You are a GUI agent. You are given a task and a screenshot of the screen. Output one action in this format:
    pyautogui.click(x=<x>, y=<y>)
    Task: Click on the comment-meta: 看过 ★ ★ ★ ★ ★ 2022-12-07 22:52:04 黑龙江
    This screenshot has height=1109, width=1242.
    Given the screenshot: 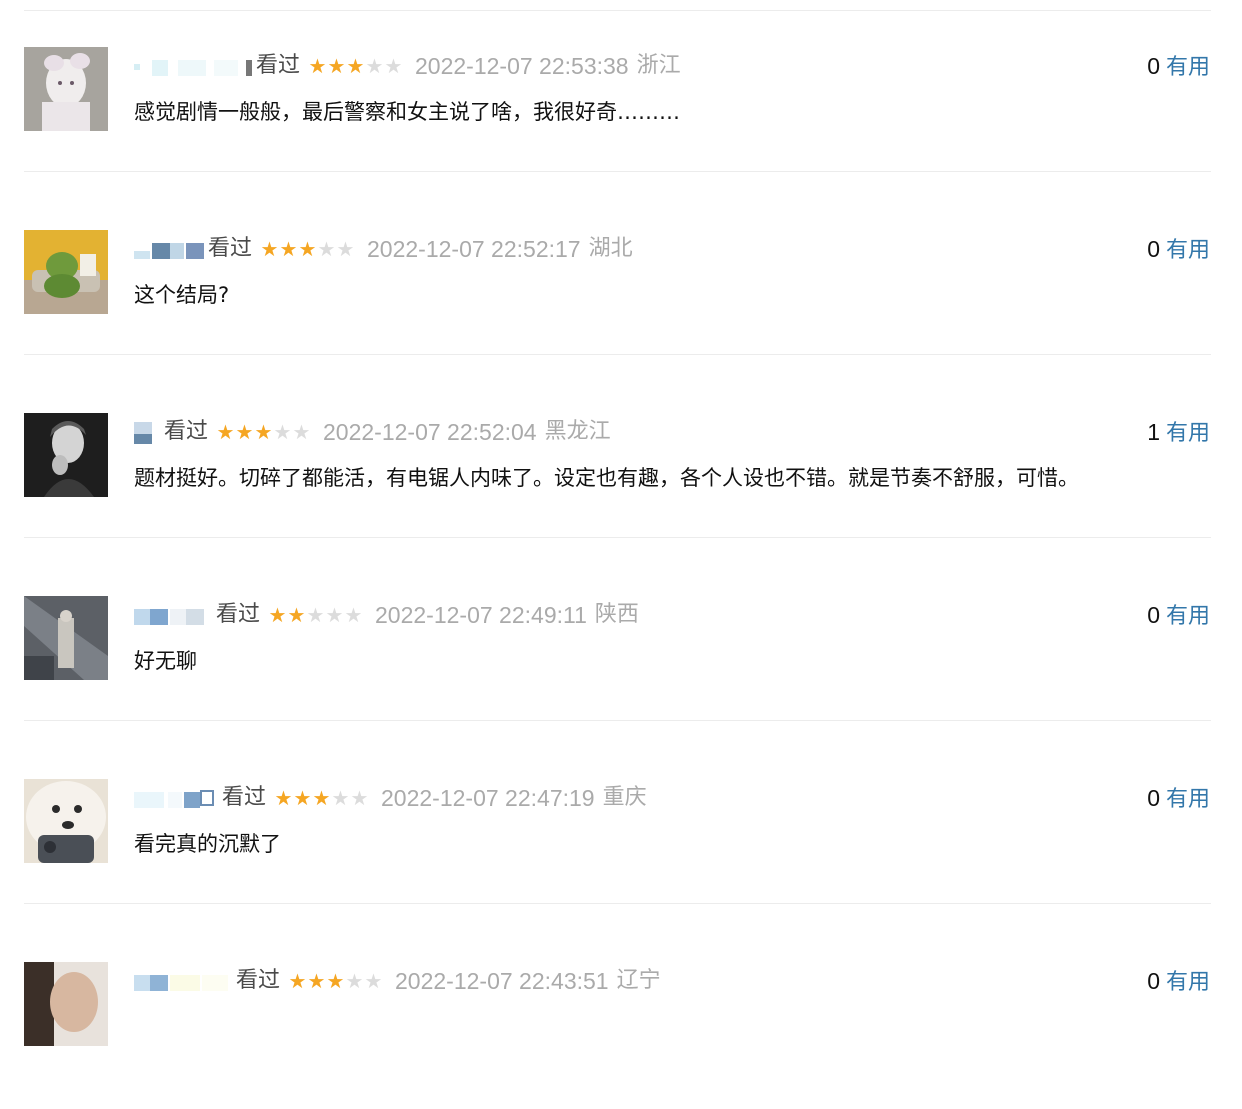 What is the action you would take?
    pyautogui.click(x=372, y=432)
    